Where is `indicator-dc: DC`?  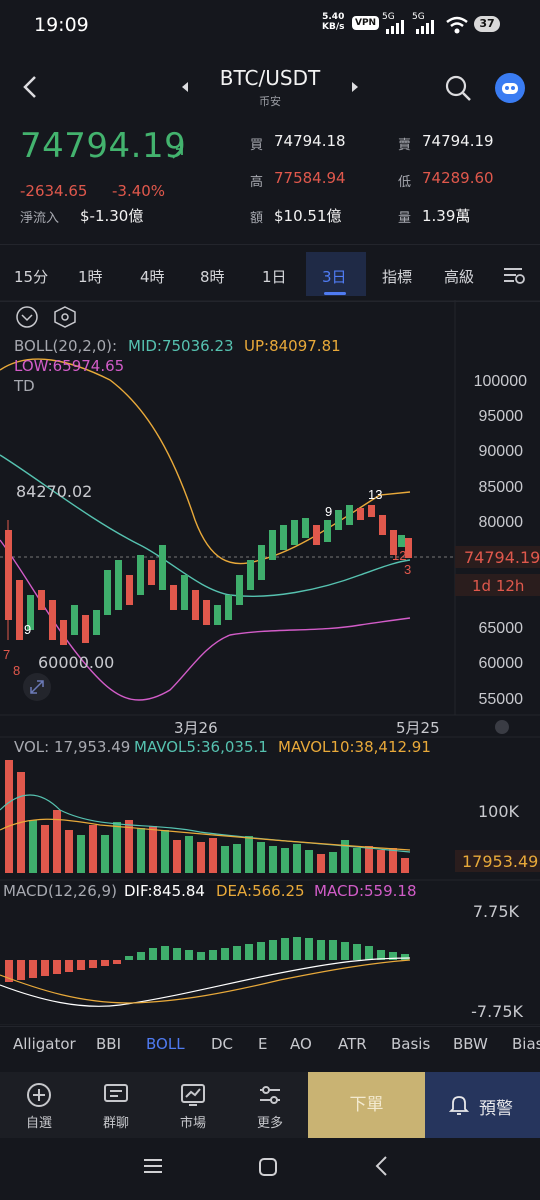
indicator-dc: DC is located at coordinates (222, 1044).